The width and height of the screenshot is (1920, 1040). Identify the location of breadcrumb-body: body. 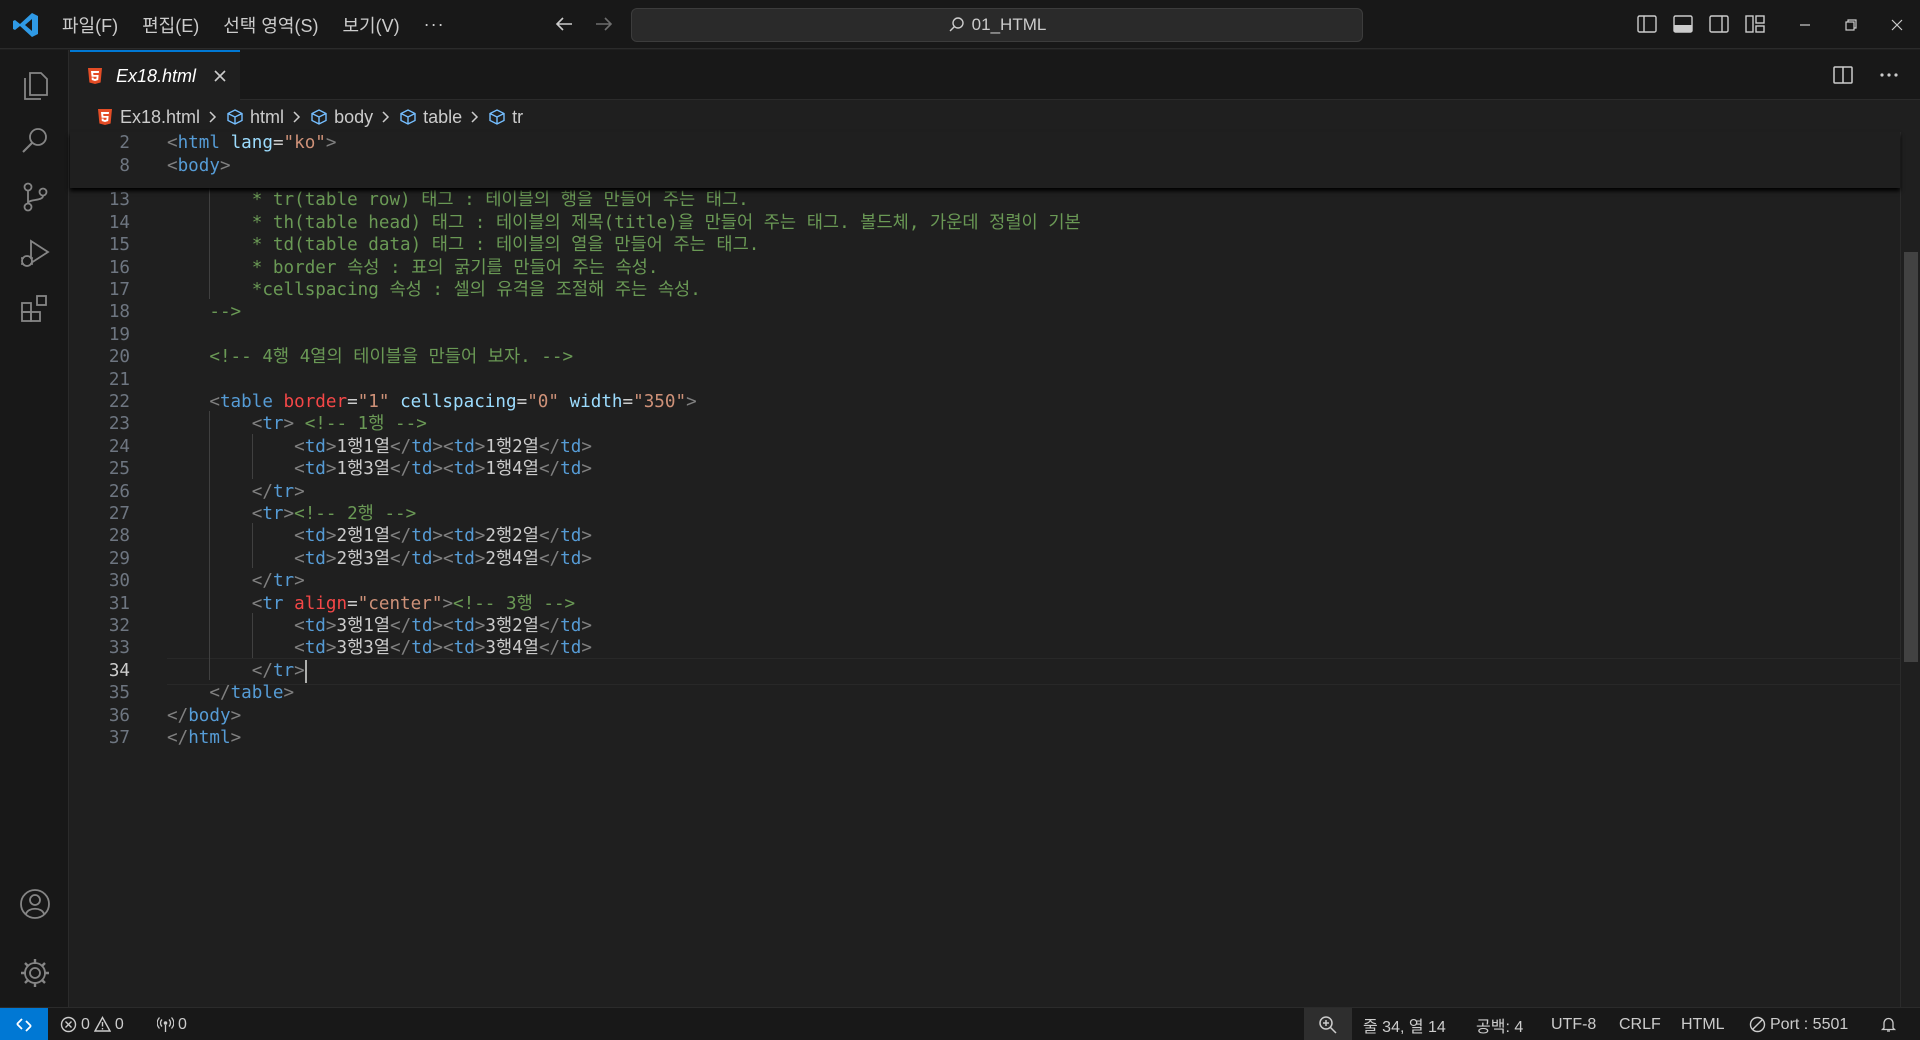
(341, 117).